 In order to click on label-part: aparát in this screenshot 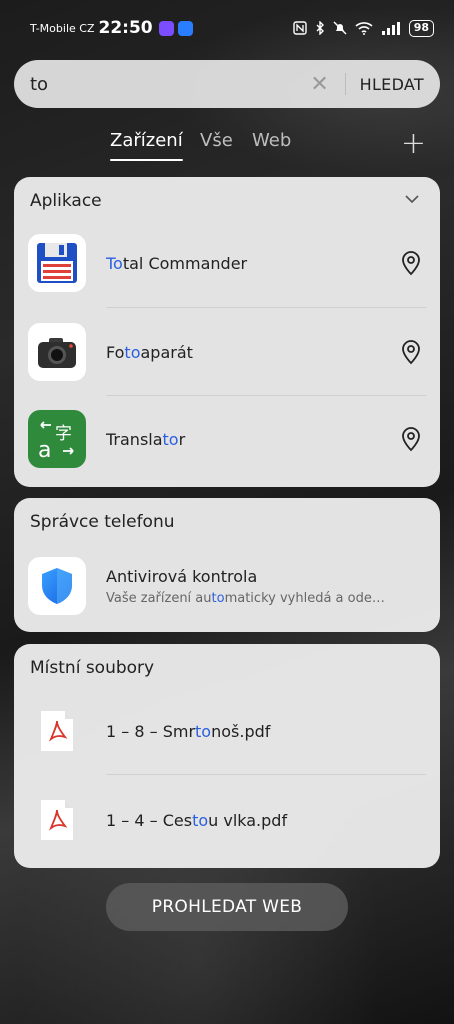, I will do `click(166, 352)`.